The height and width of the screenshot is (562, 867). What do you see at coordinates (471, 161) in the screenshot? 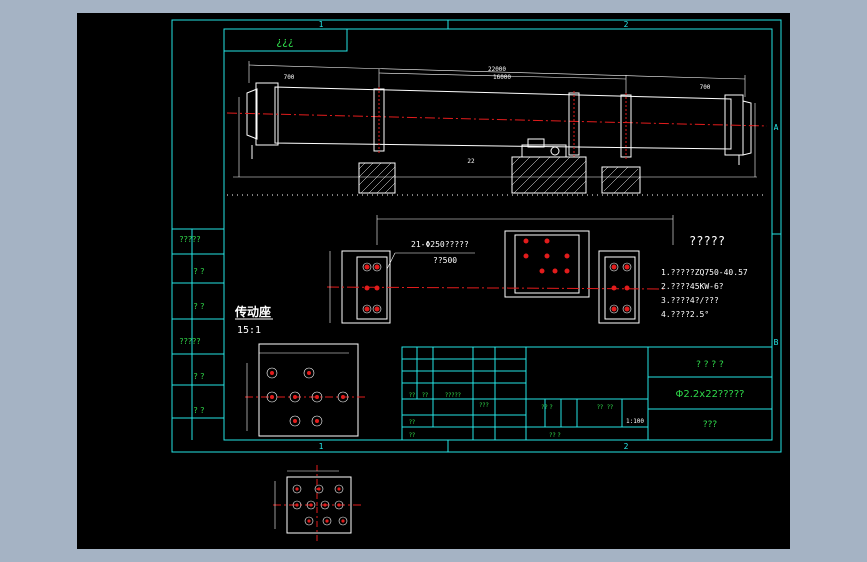
I see `dim-mid: 22` at bounding box center [471, 161].